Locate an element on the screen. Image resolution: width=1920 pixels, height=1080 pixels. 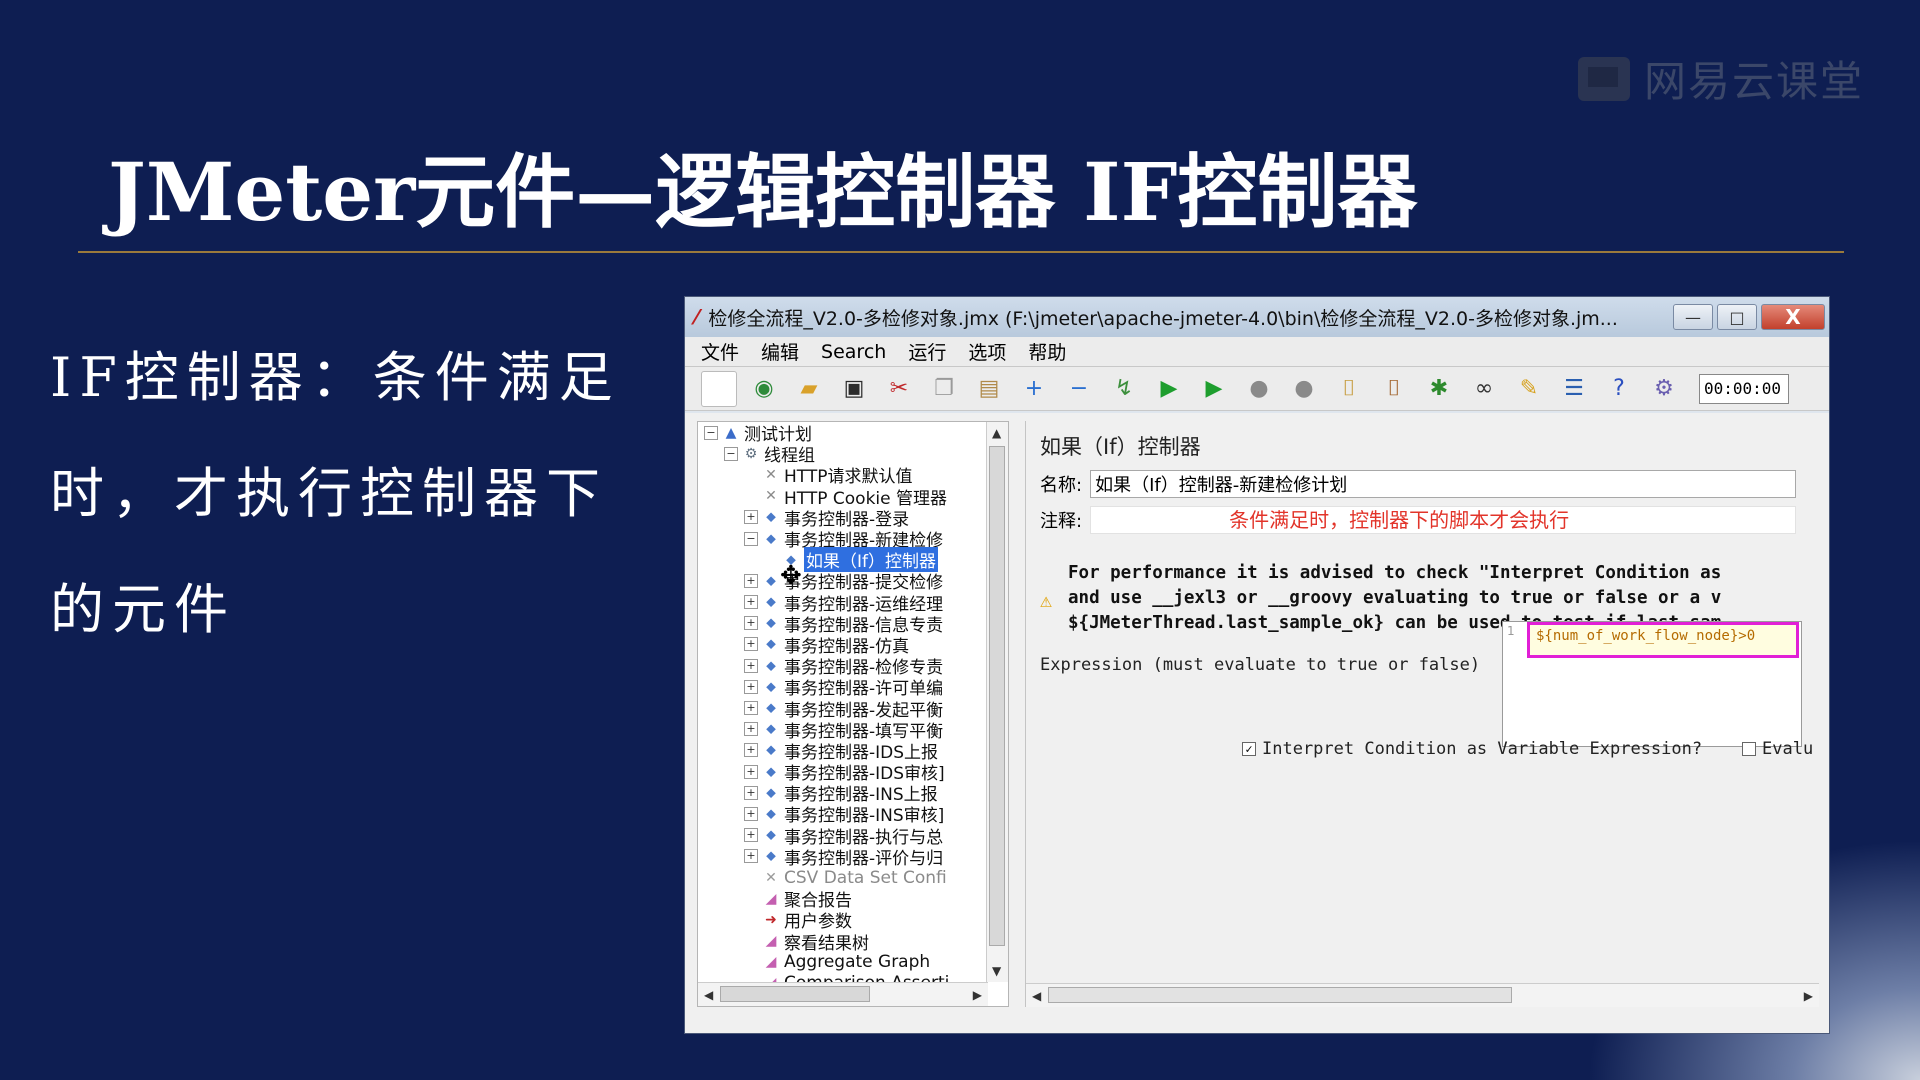
shutdown-icon: ● is located at coordinates (1304, 389).